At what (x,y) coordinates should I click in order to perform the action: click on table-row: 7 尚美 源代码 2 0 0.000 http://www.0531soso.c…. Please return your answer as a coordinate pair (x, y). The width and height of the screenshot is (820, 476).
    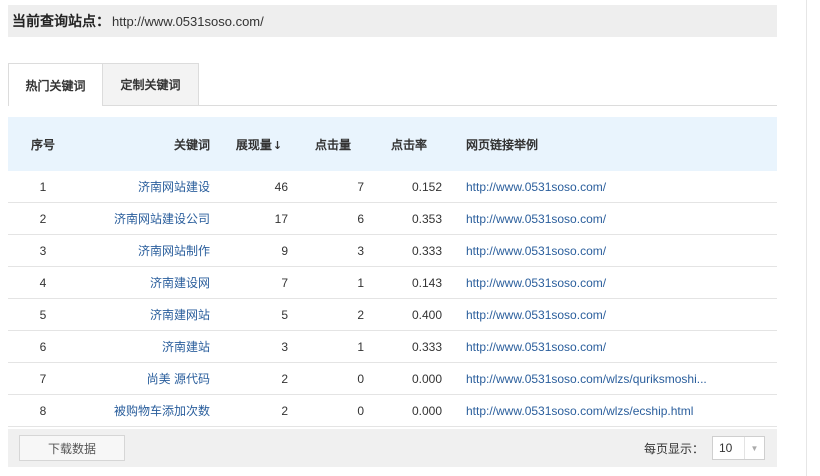
    Looking at the image, I should click on (392, 379).